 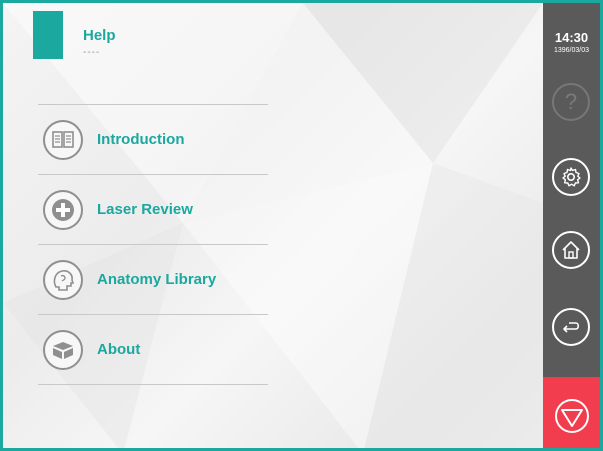 I want to click on home-icon, so click(x=571, y=250).